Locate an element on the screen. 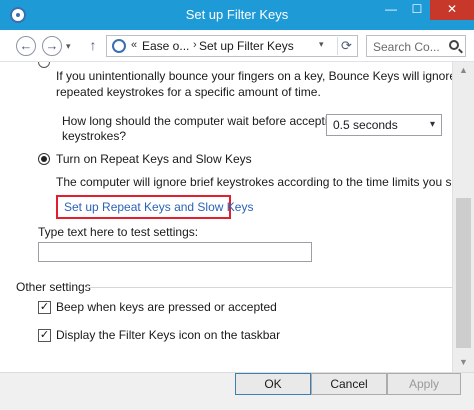 The image size is (474, 410). other-settings-heading: Other settings is located at coordinates (53, 287).